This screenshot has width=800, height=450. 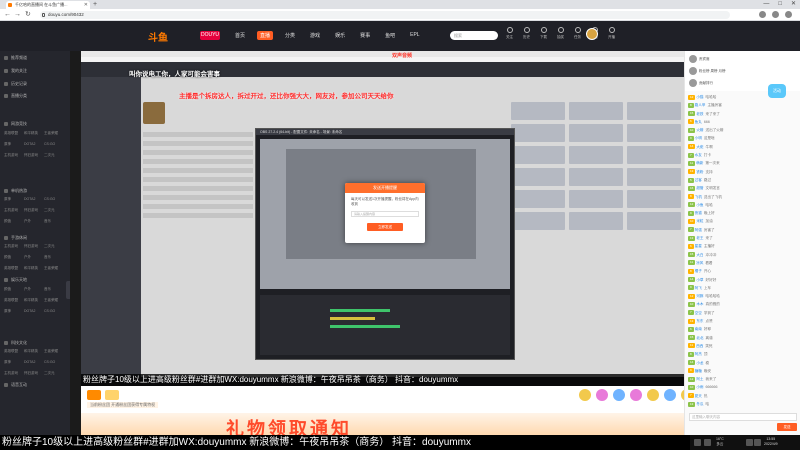 What do you see at coordinates (15, 280) in the screenshot?
I see `sidebar-section: 娱乐天地` at bounding box center [15, 280].